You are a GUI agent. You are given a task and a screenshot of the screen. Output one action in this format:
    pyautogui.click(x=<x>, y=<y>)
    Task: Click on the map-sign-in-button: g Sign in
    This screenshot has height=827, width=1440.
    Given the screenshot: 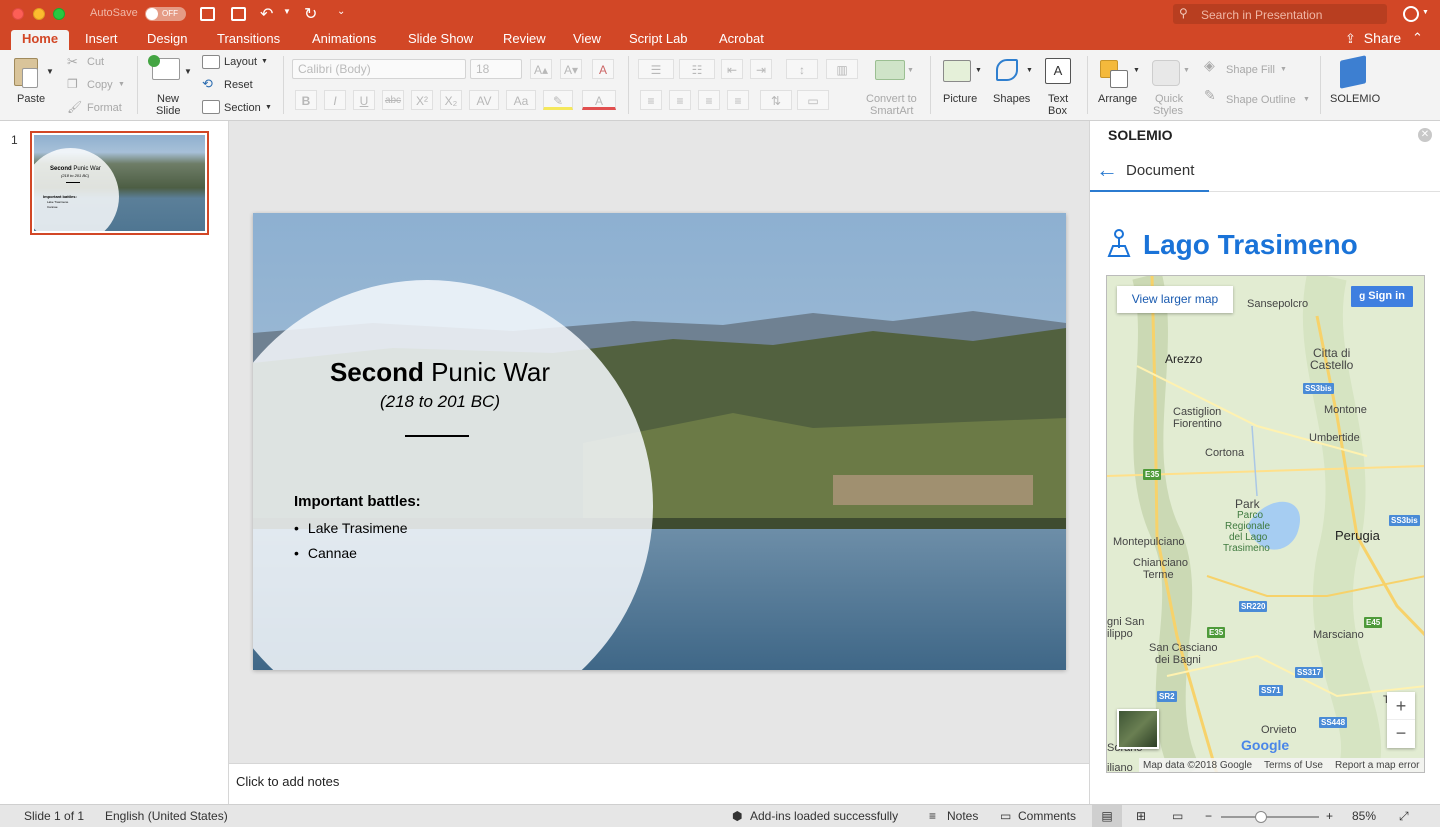 What is the action you would take?
    pyautogui.click(x=1382, y=296)
    